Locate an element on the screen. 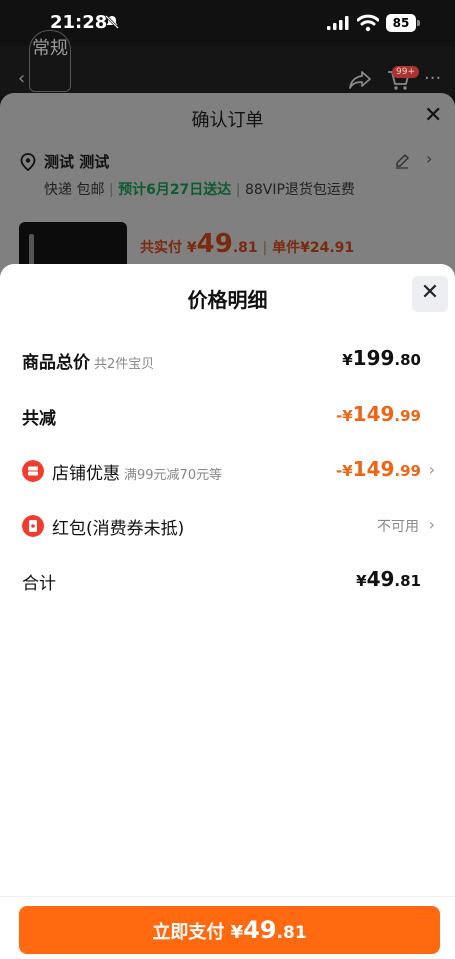 The image size is (455, 959). shipping-method: 快递 包邮 is located at coordinates (74, 190).